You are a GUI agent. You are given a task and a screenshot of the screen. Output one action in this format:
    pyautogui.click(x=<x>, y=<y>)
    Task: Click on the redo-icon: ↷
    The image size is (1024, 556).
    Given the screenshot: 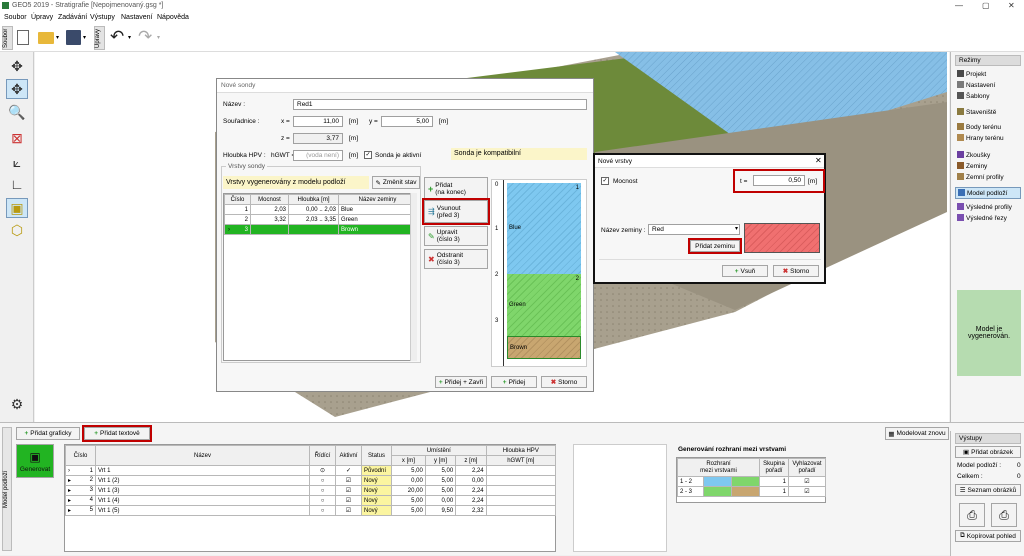 What is the action you would take?
    pyautogui.click(x=145, y=37)
    